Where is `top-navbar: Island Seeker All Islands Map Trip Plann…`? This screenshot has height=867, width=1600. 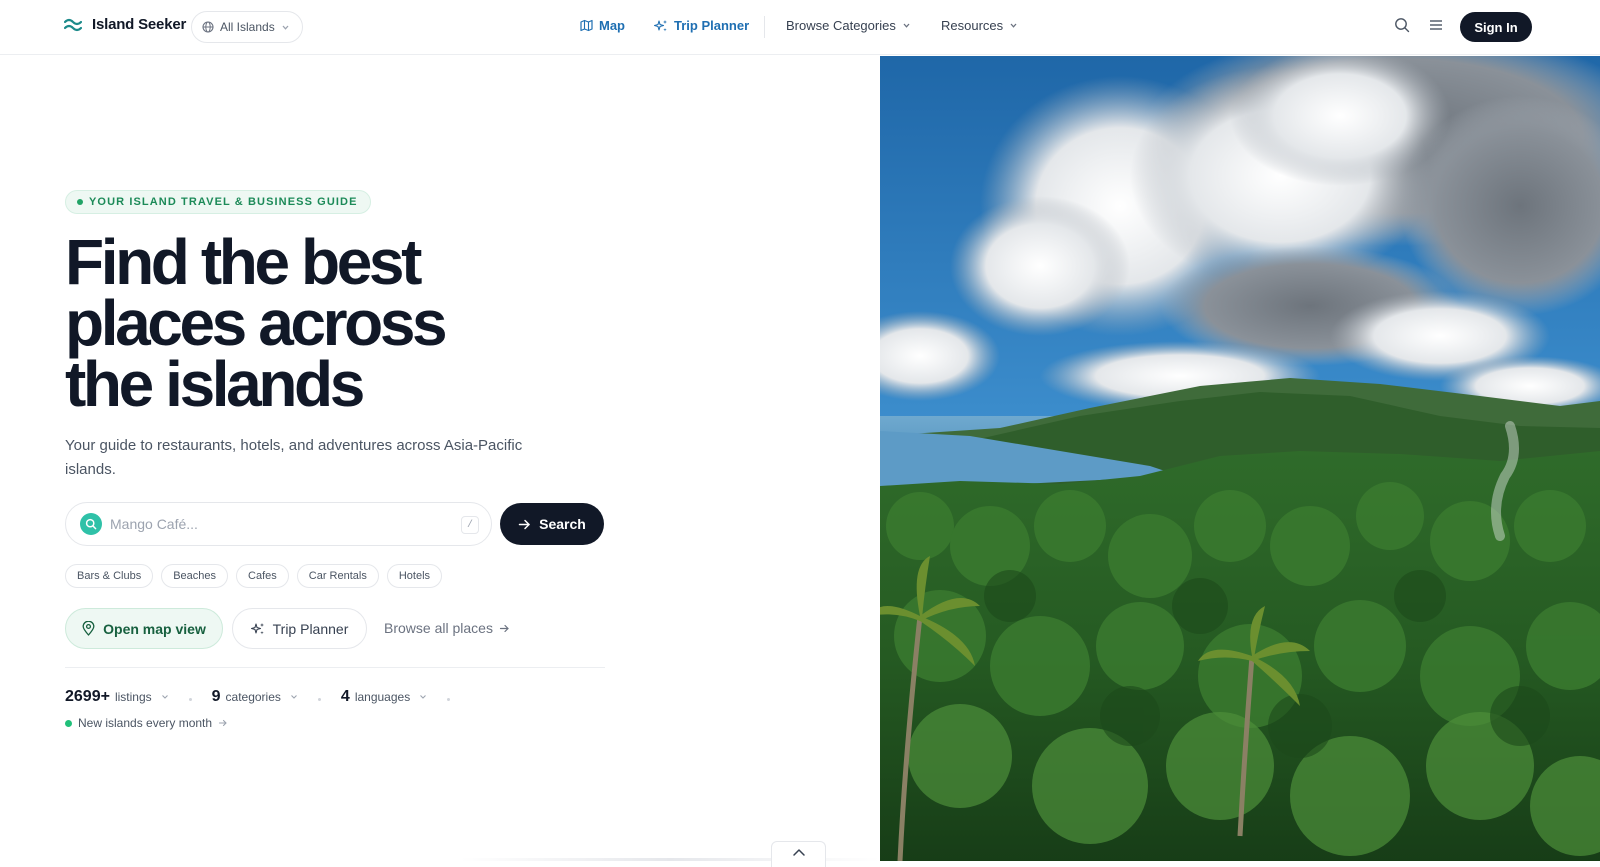 top-navbar: Island Seeker All Islands Map Trip Plann… is located at coordinates (800, 27).